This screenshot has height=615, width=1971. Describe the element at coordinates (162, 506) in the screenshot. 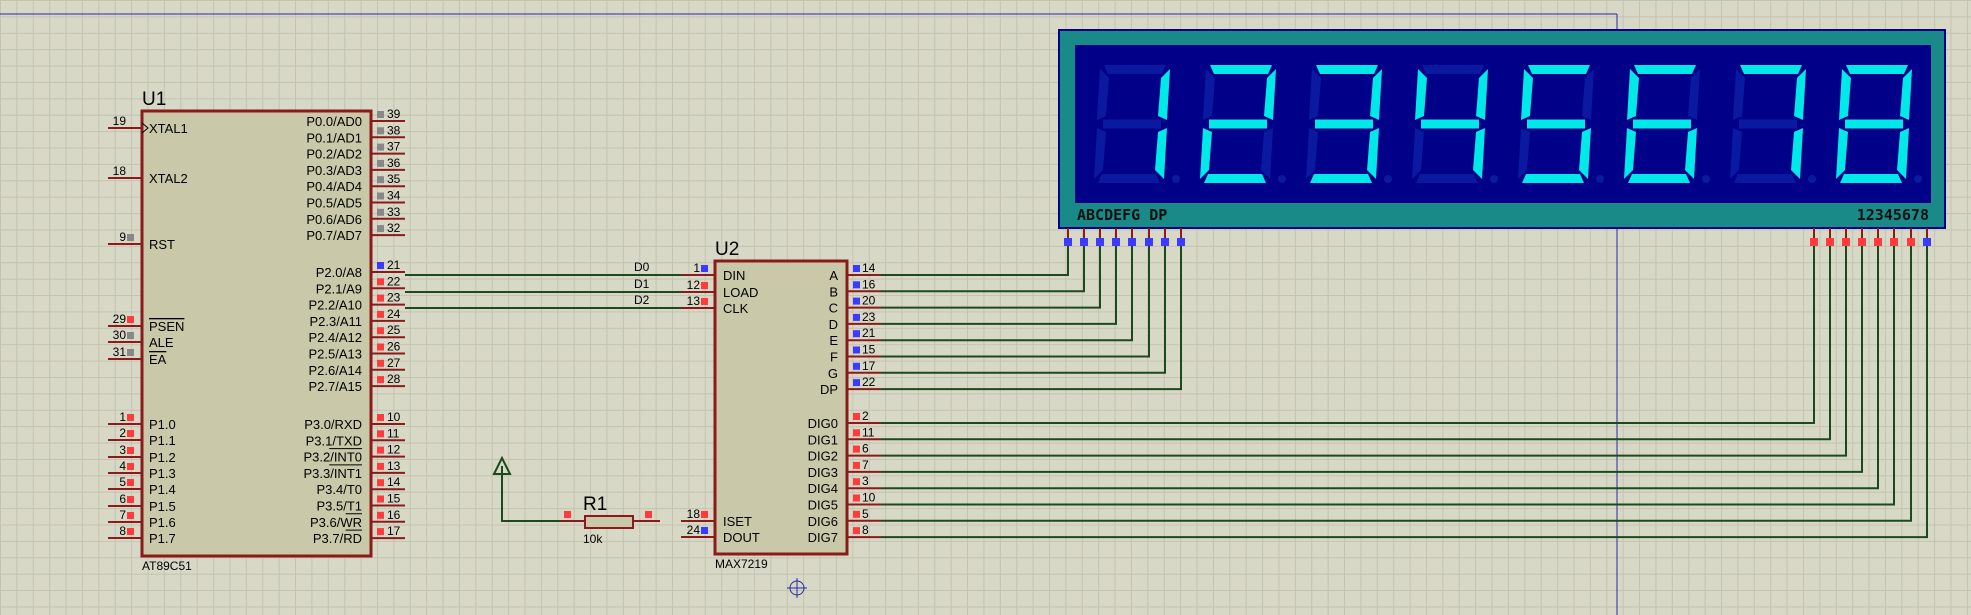

I see `u1-pin-label: P1.5` at that location.